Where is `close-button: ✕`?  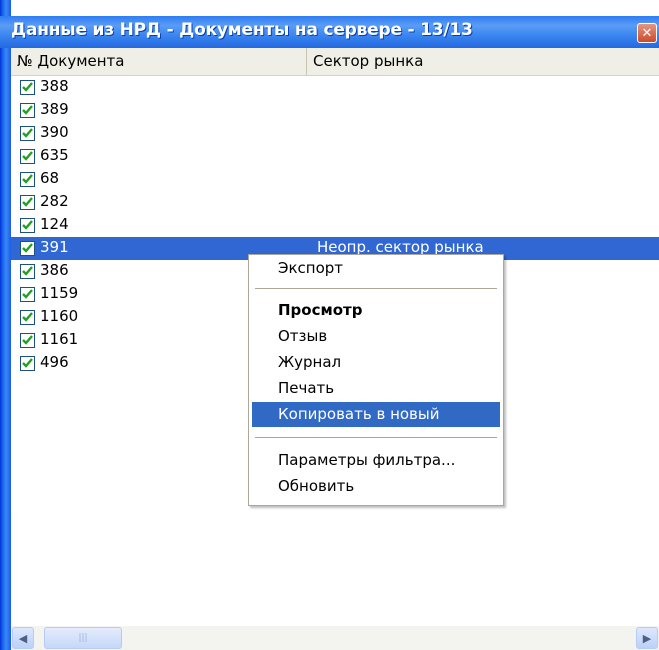
close-button: ✕ is located at coordinates (647, 33).